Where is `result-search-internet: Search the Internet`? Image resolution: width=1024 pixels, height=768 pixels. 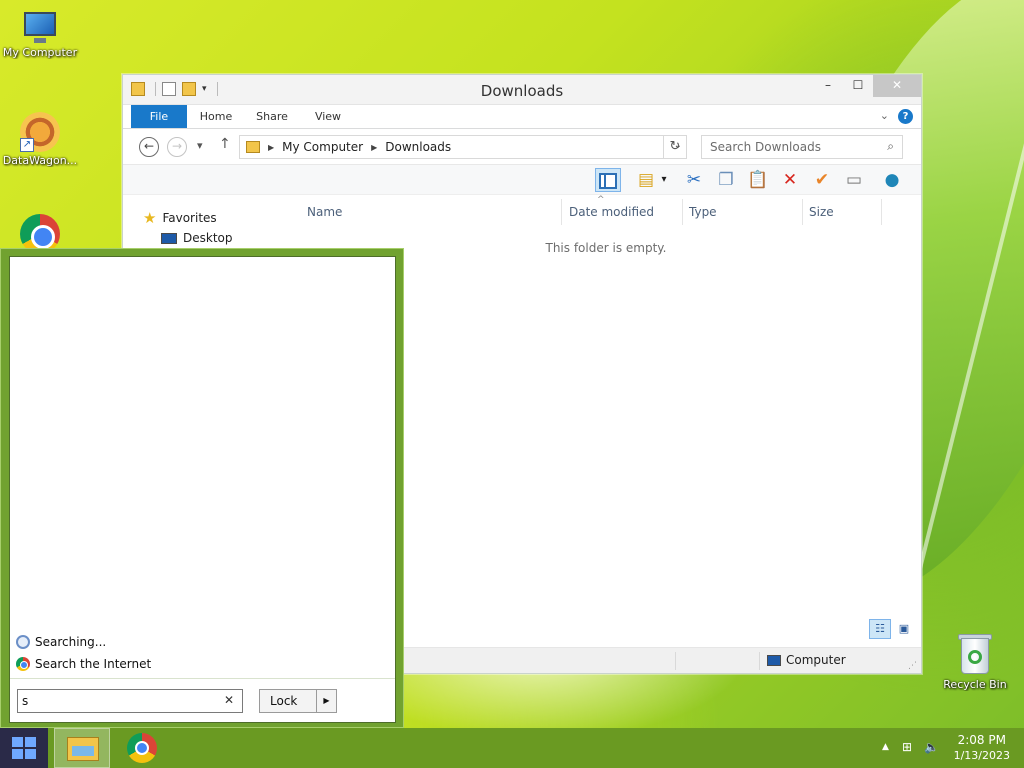 result-search-internet: Search the Internet is located at coordinates (83, 664).